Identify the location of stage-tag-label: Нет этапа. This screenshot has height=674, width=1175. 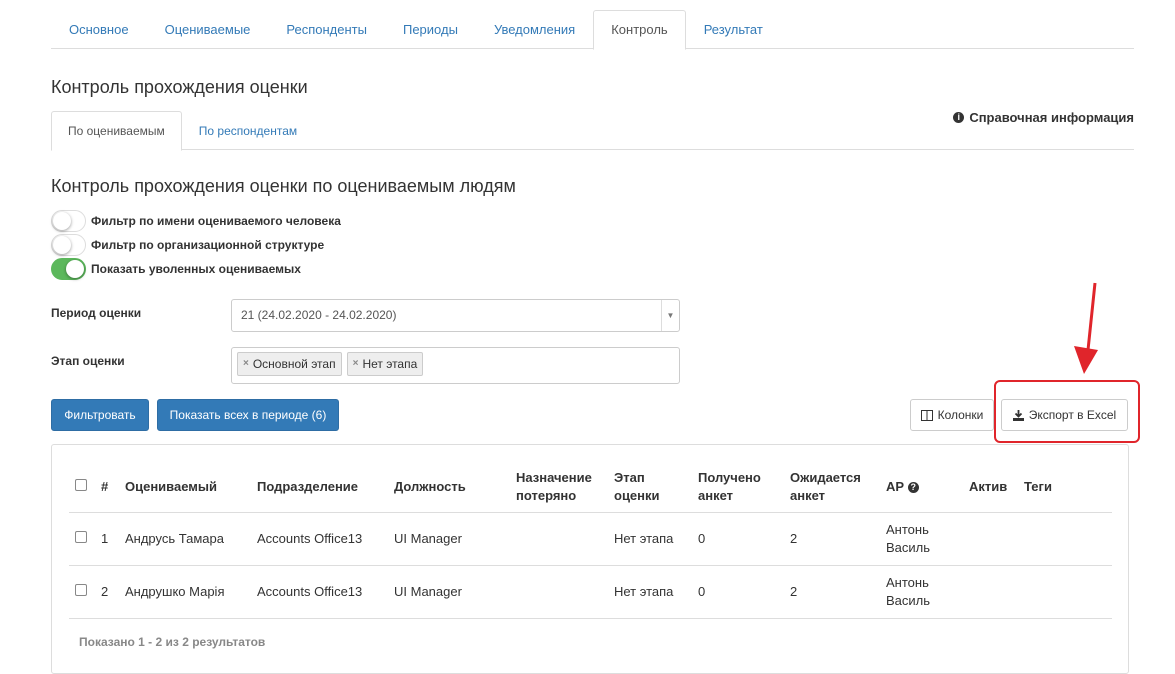
(390, 364).